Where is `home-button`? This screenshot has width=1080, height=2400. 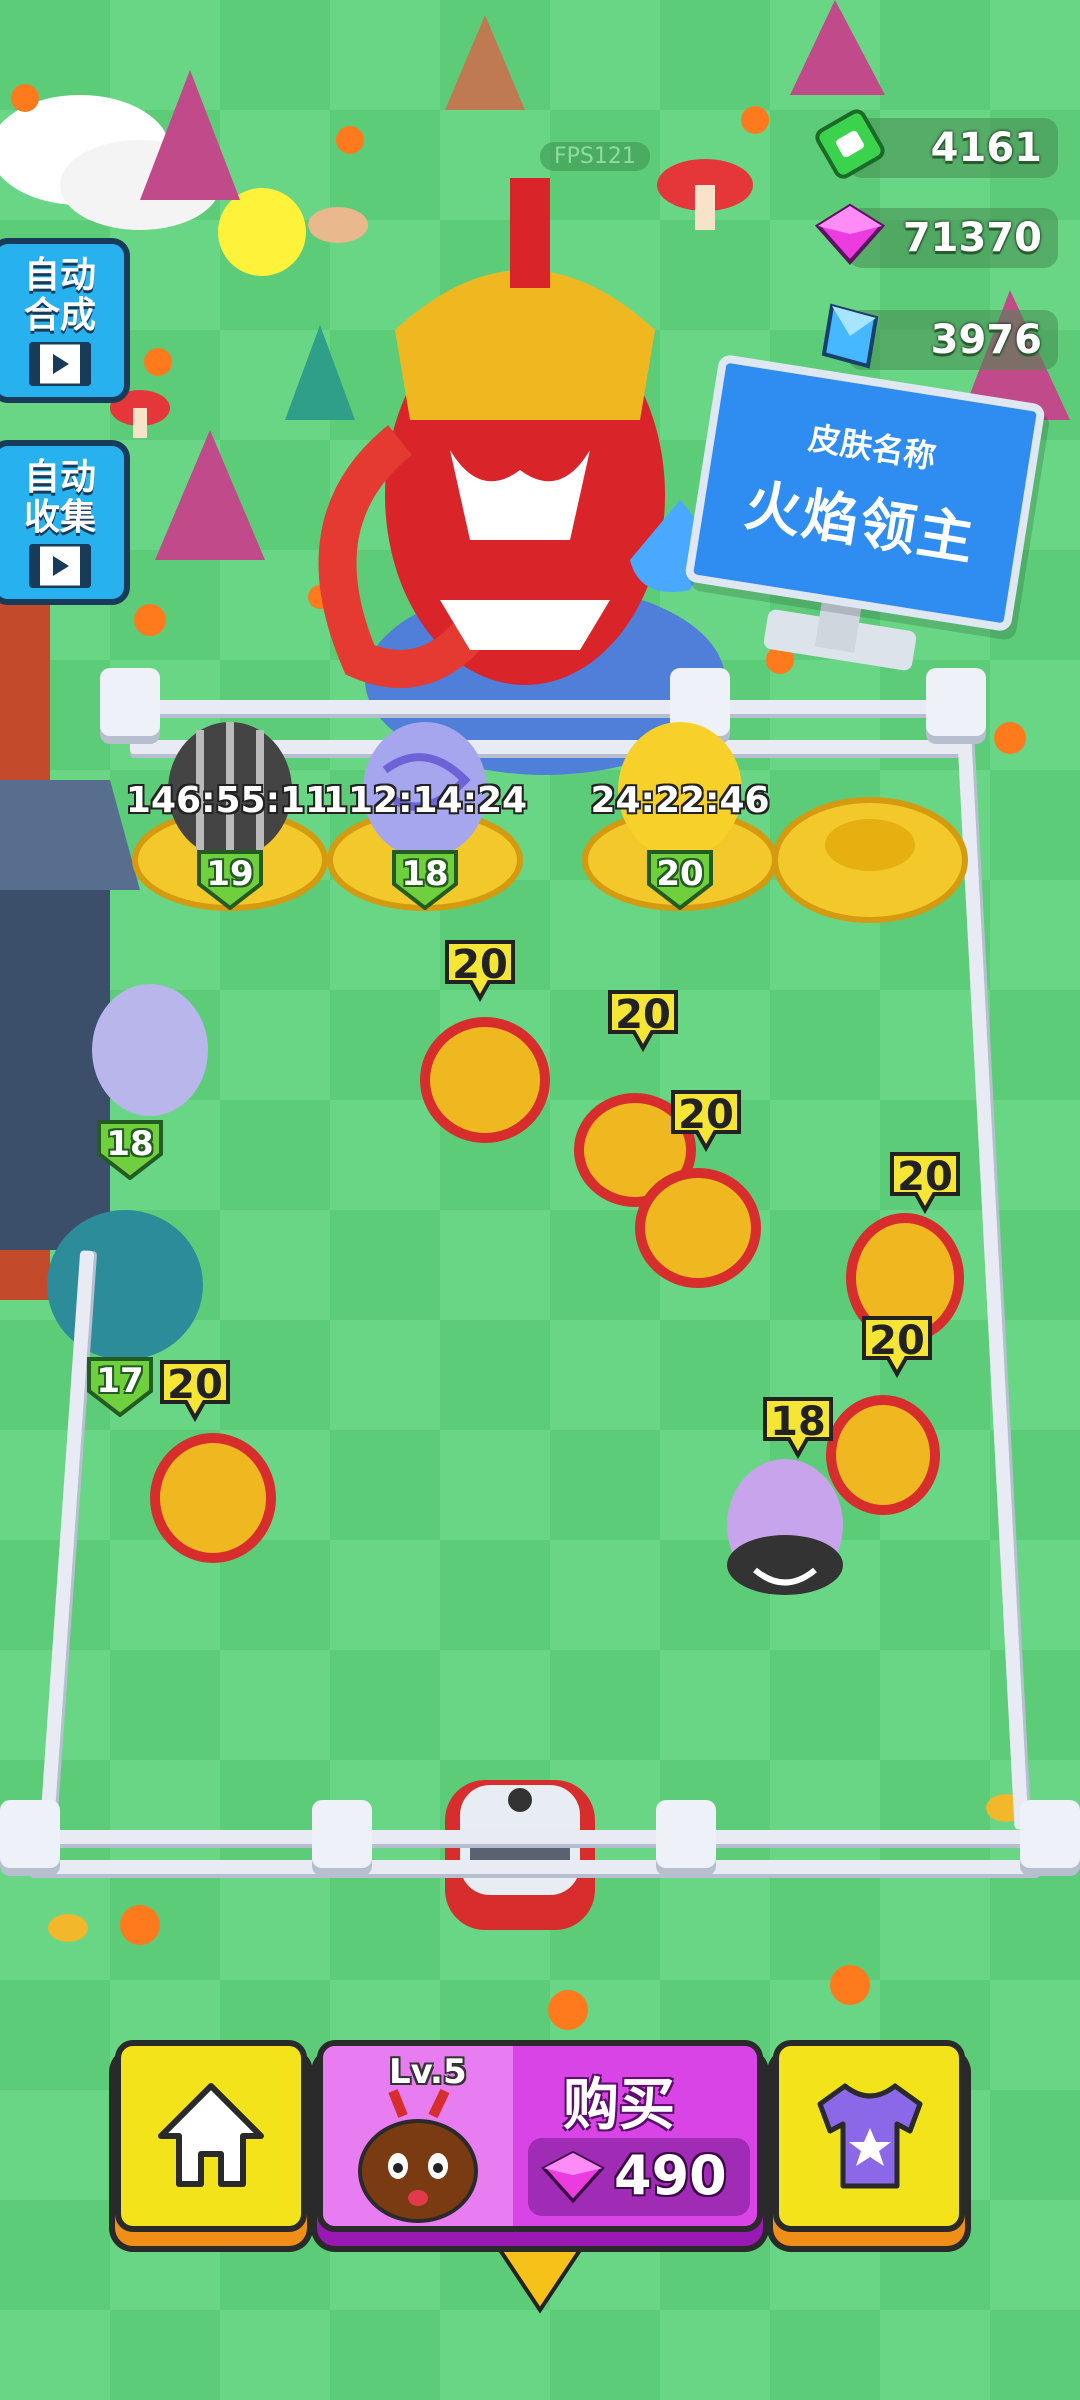 home-button is located at coordinates (211, 2136).